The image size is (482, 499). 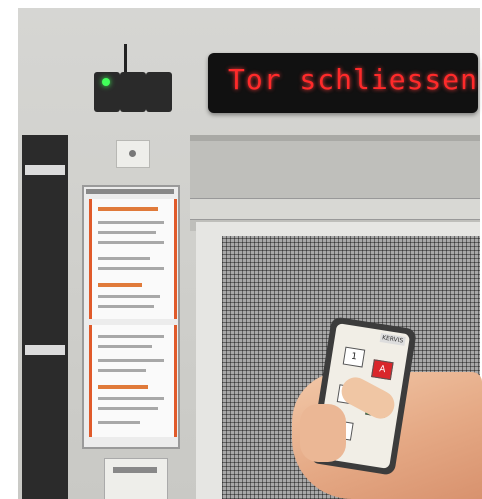 I want to click on wall-switch, so click(x=133, y=154).